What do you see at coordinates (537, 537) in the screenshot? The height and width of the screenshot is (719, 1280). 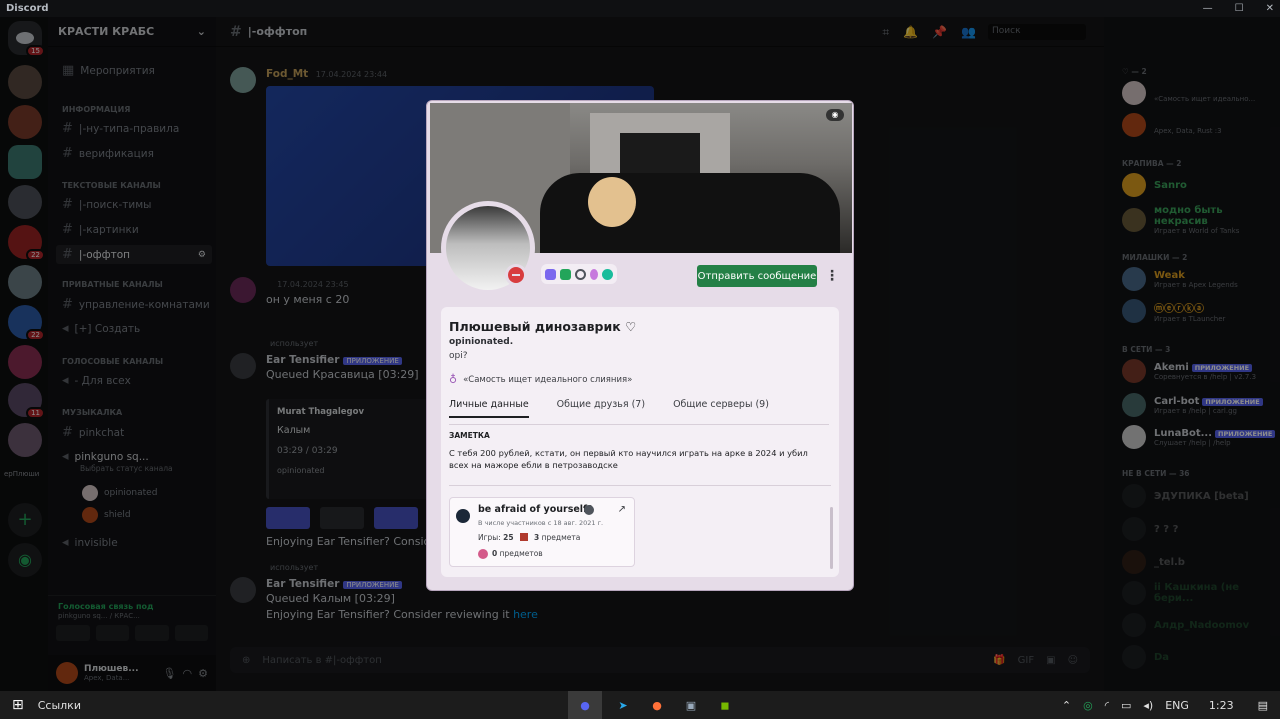 I see `items-count: 3` at bounding box center [537, 537].